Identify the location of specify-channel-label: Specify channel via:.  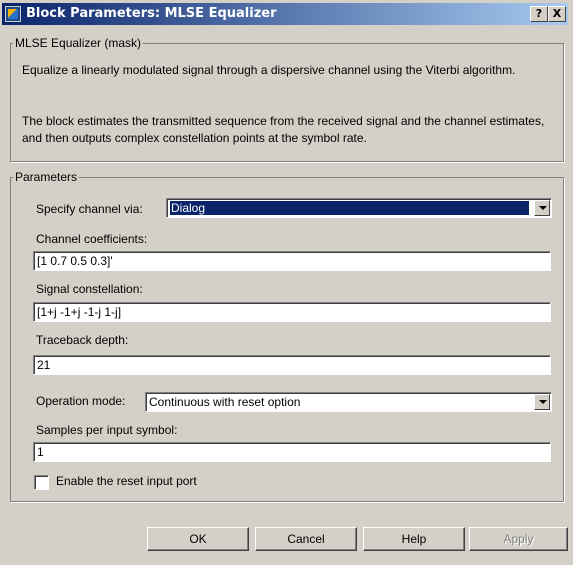
(89, 209).